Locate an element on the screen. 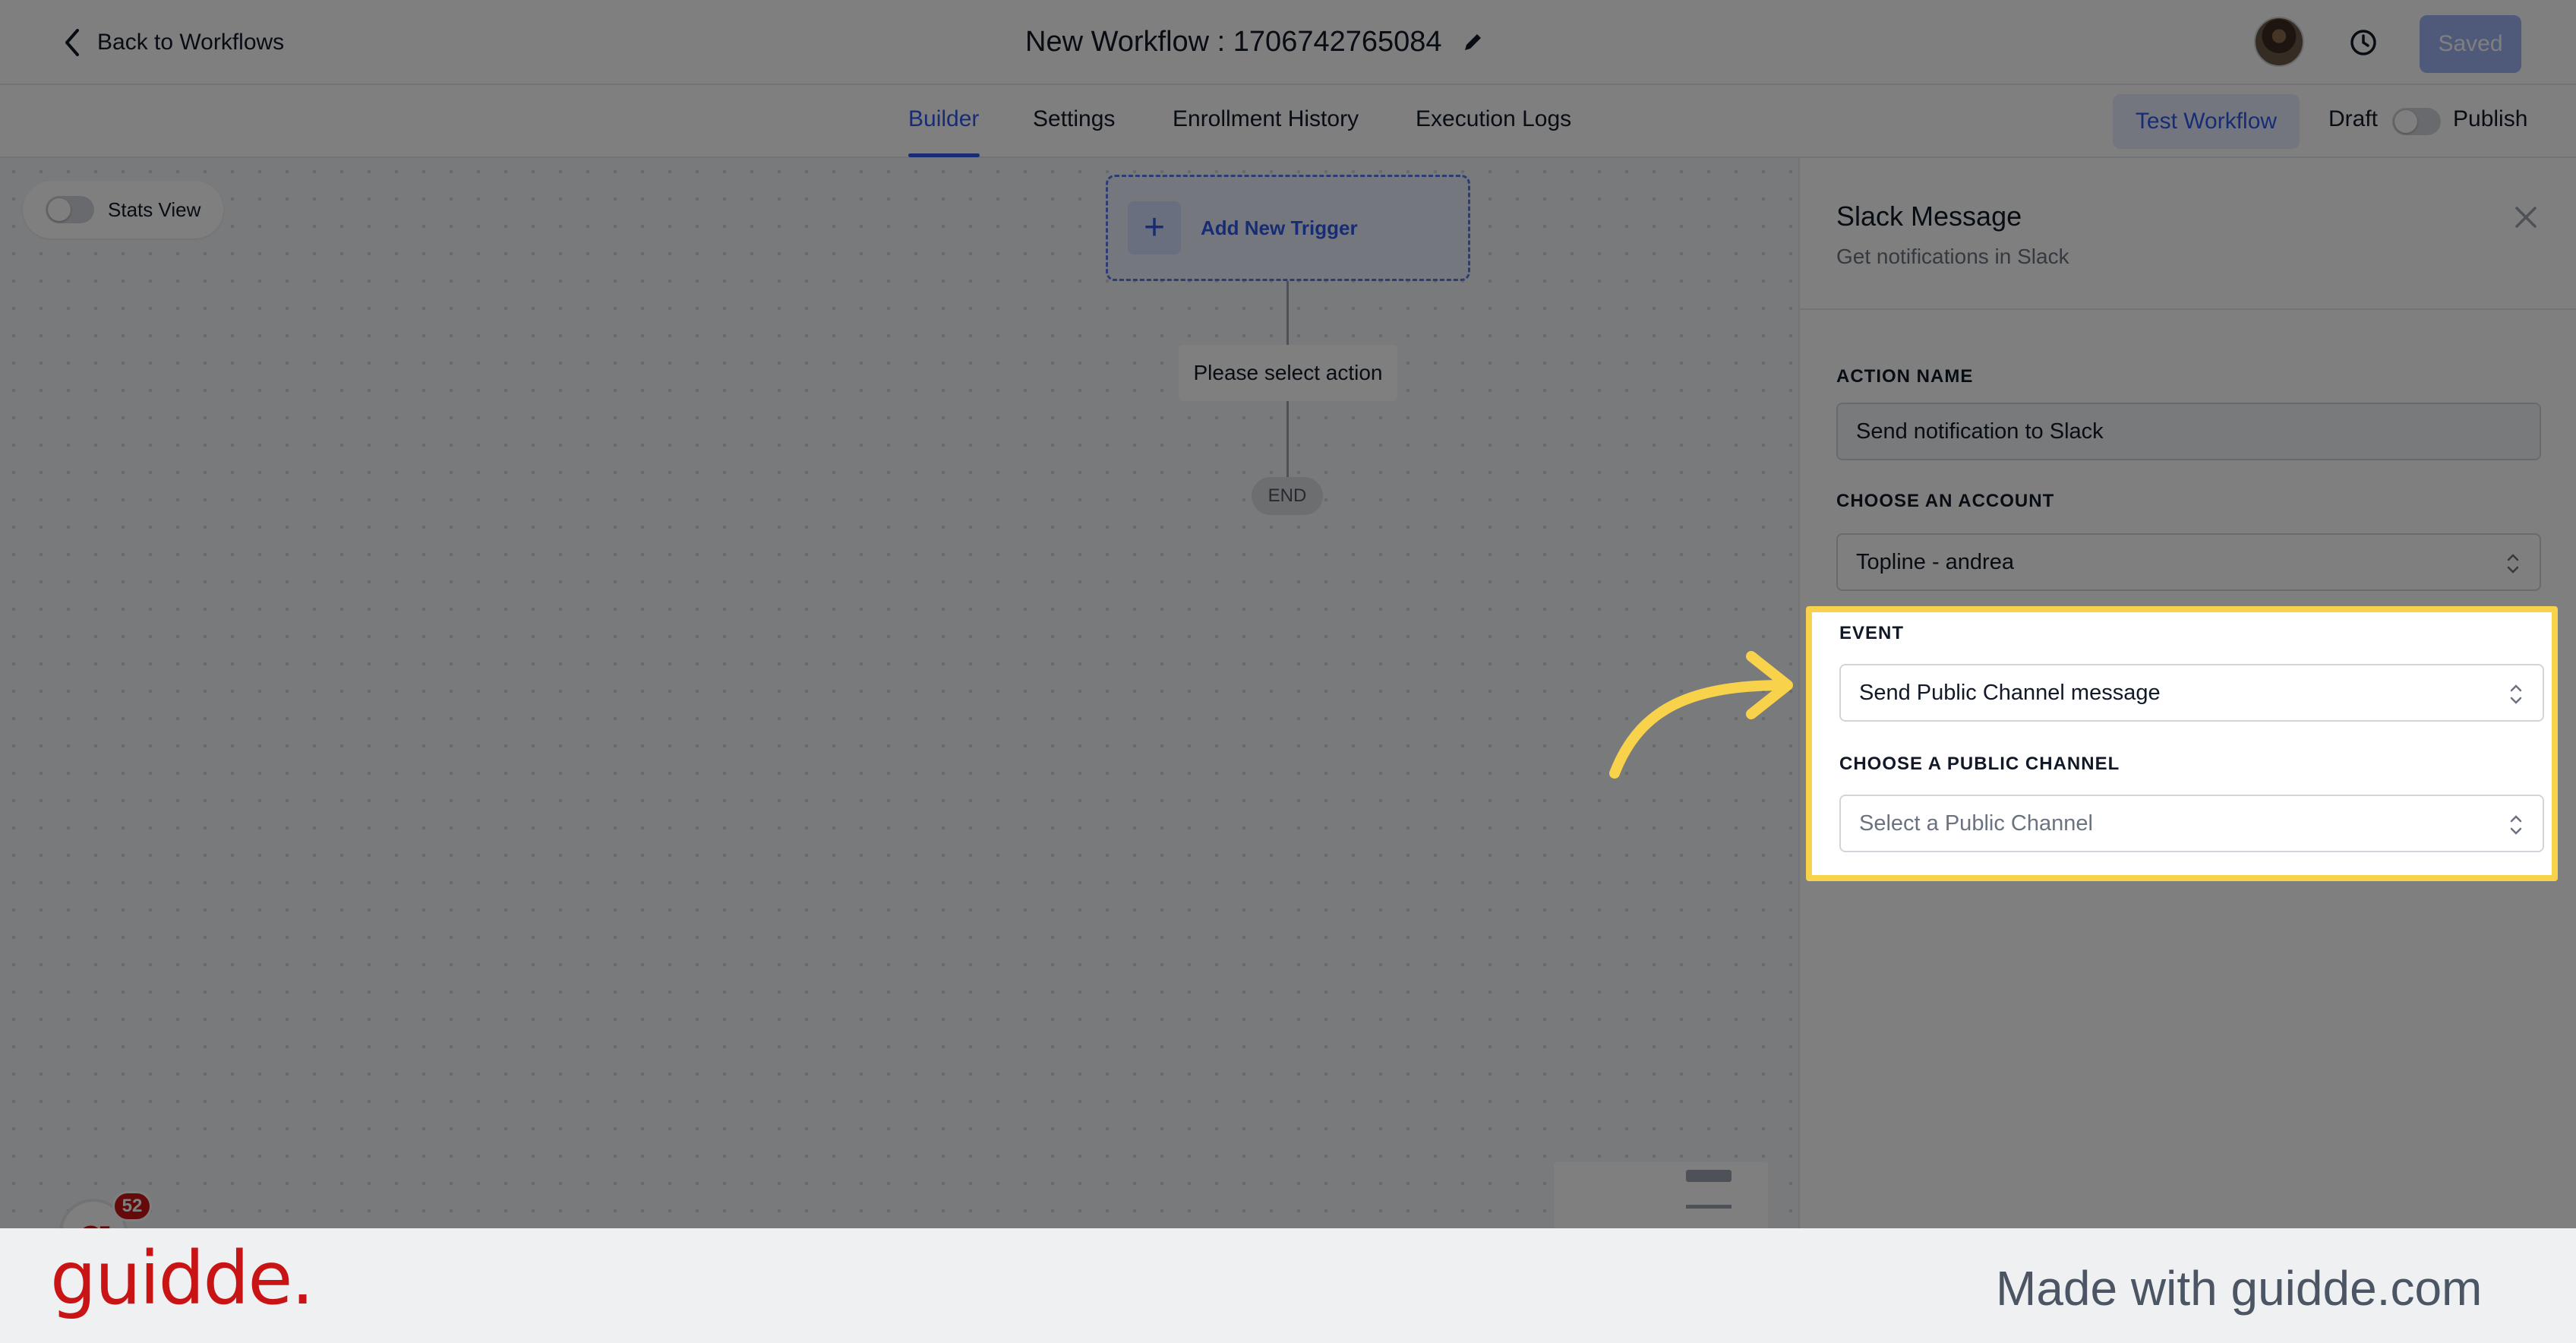  chat-logo-icon: g is located at coordinates (95, 1217).